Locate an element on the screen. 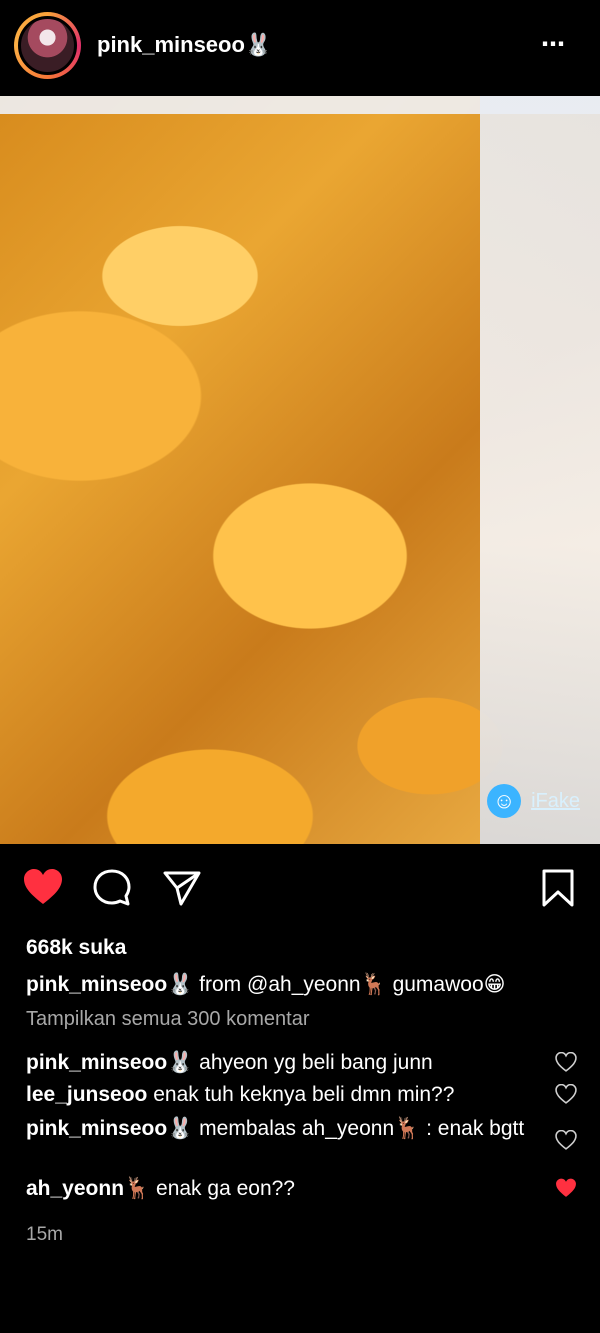  caption: pink_minseoo🐰 from @ah_yeonn🦌 gumawoo😁 is located at coordinates (306, 984).